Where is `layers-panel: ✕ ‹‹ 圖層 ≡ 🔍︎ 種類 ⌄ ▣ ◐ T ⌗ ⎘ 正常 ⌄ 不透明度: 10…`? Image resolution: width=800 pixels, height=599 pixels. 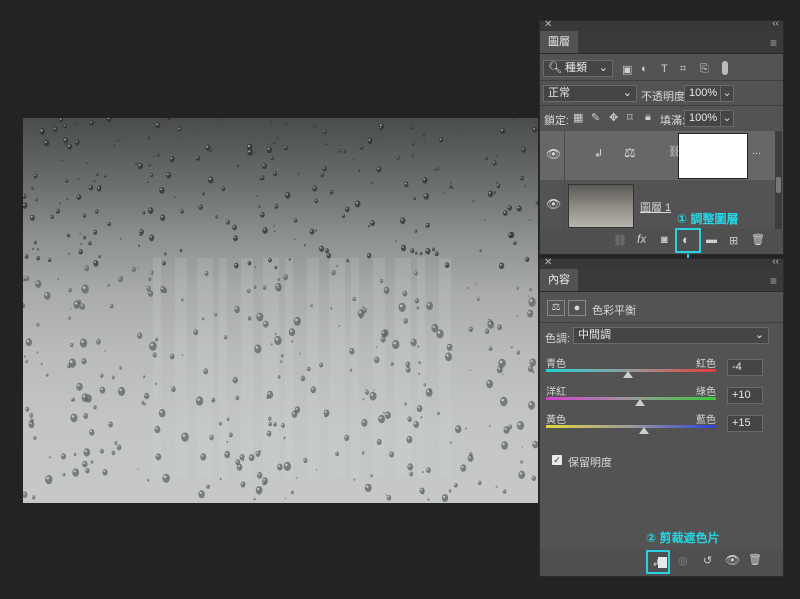 layers-panel: ✕ ‹‹ 圖層 ≡ 🔍︎ 種類 ⌄ ▣ ◐ T ⌗ ⎘ 正常 ⌄ 不透明度: 10… is located at coordinates (661, 136).